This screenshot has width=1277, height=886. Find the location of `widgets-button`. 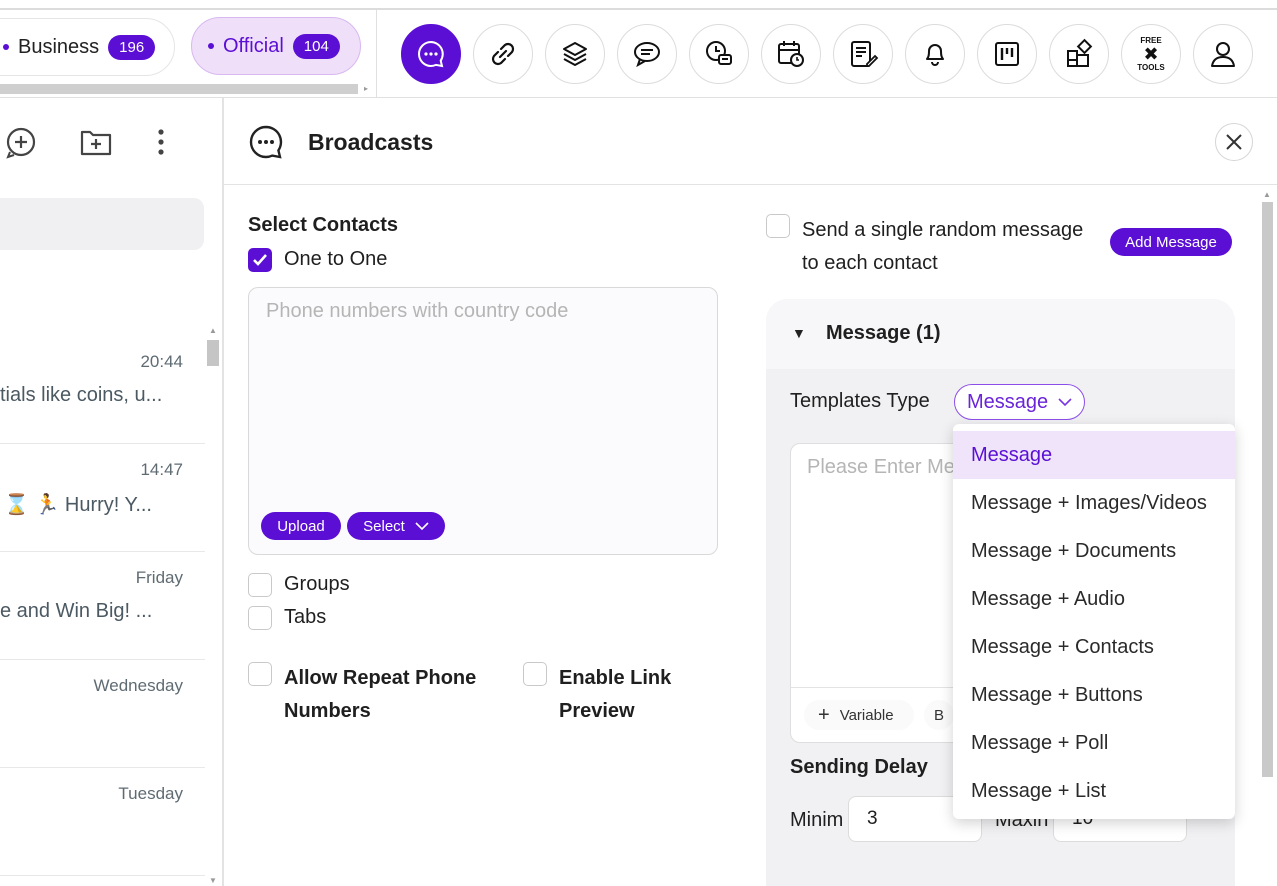

widgets-button is located at coordinates (1079, 54).